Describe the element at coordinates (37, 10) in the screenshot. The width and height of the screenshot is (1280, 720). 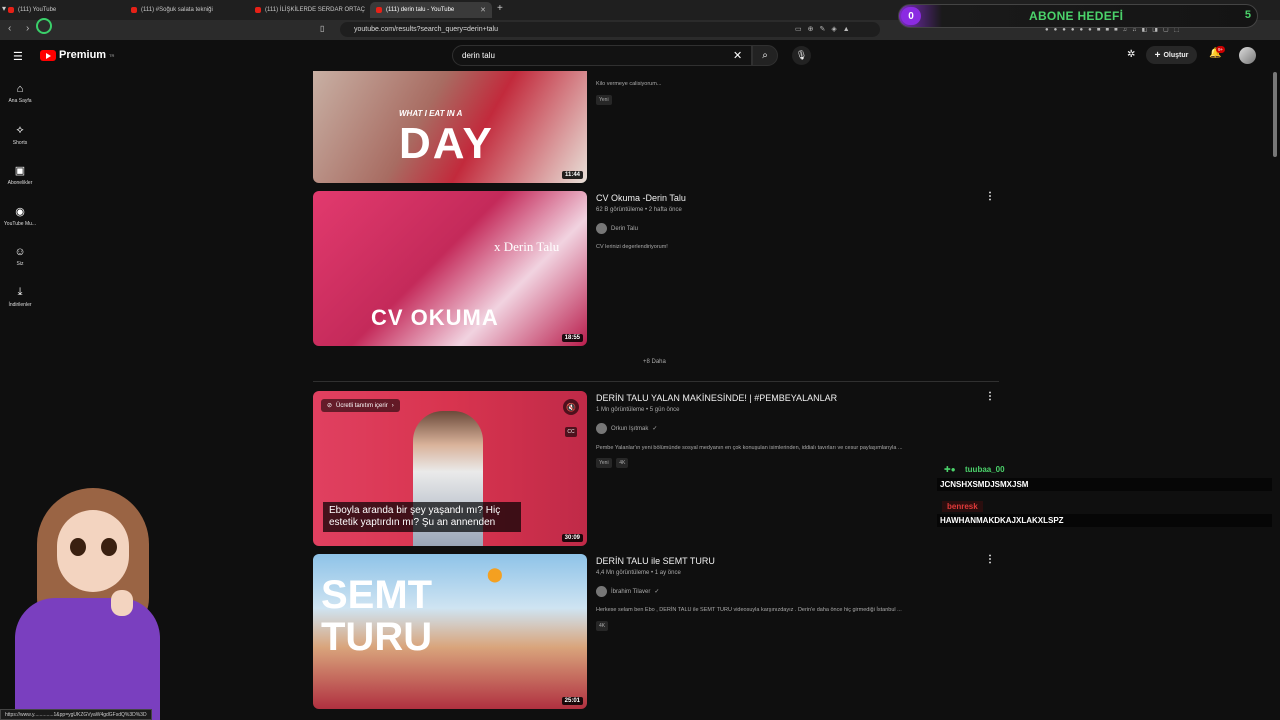
I see `tab-label: (111) YouTube` at that location.